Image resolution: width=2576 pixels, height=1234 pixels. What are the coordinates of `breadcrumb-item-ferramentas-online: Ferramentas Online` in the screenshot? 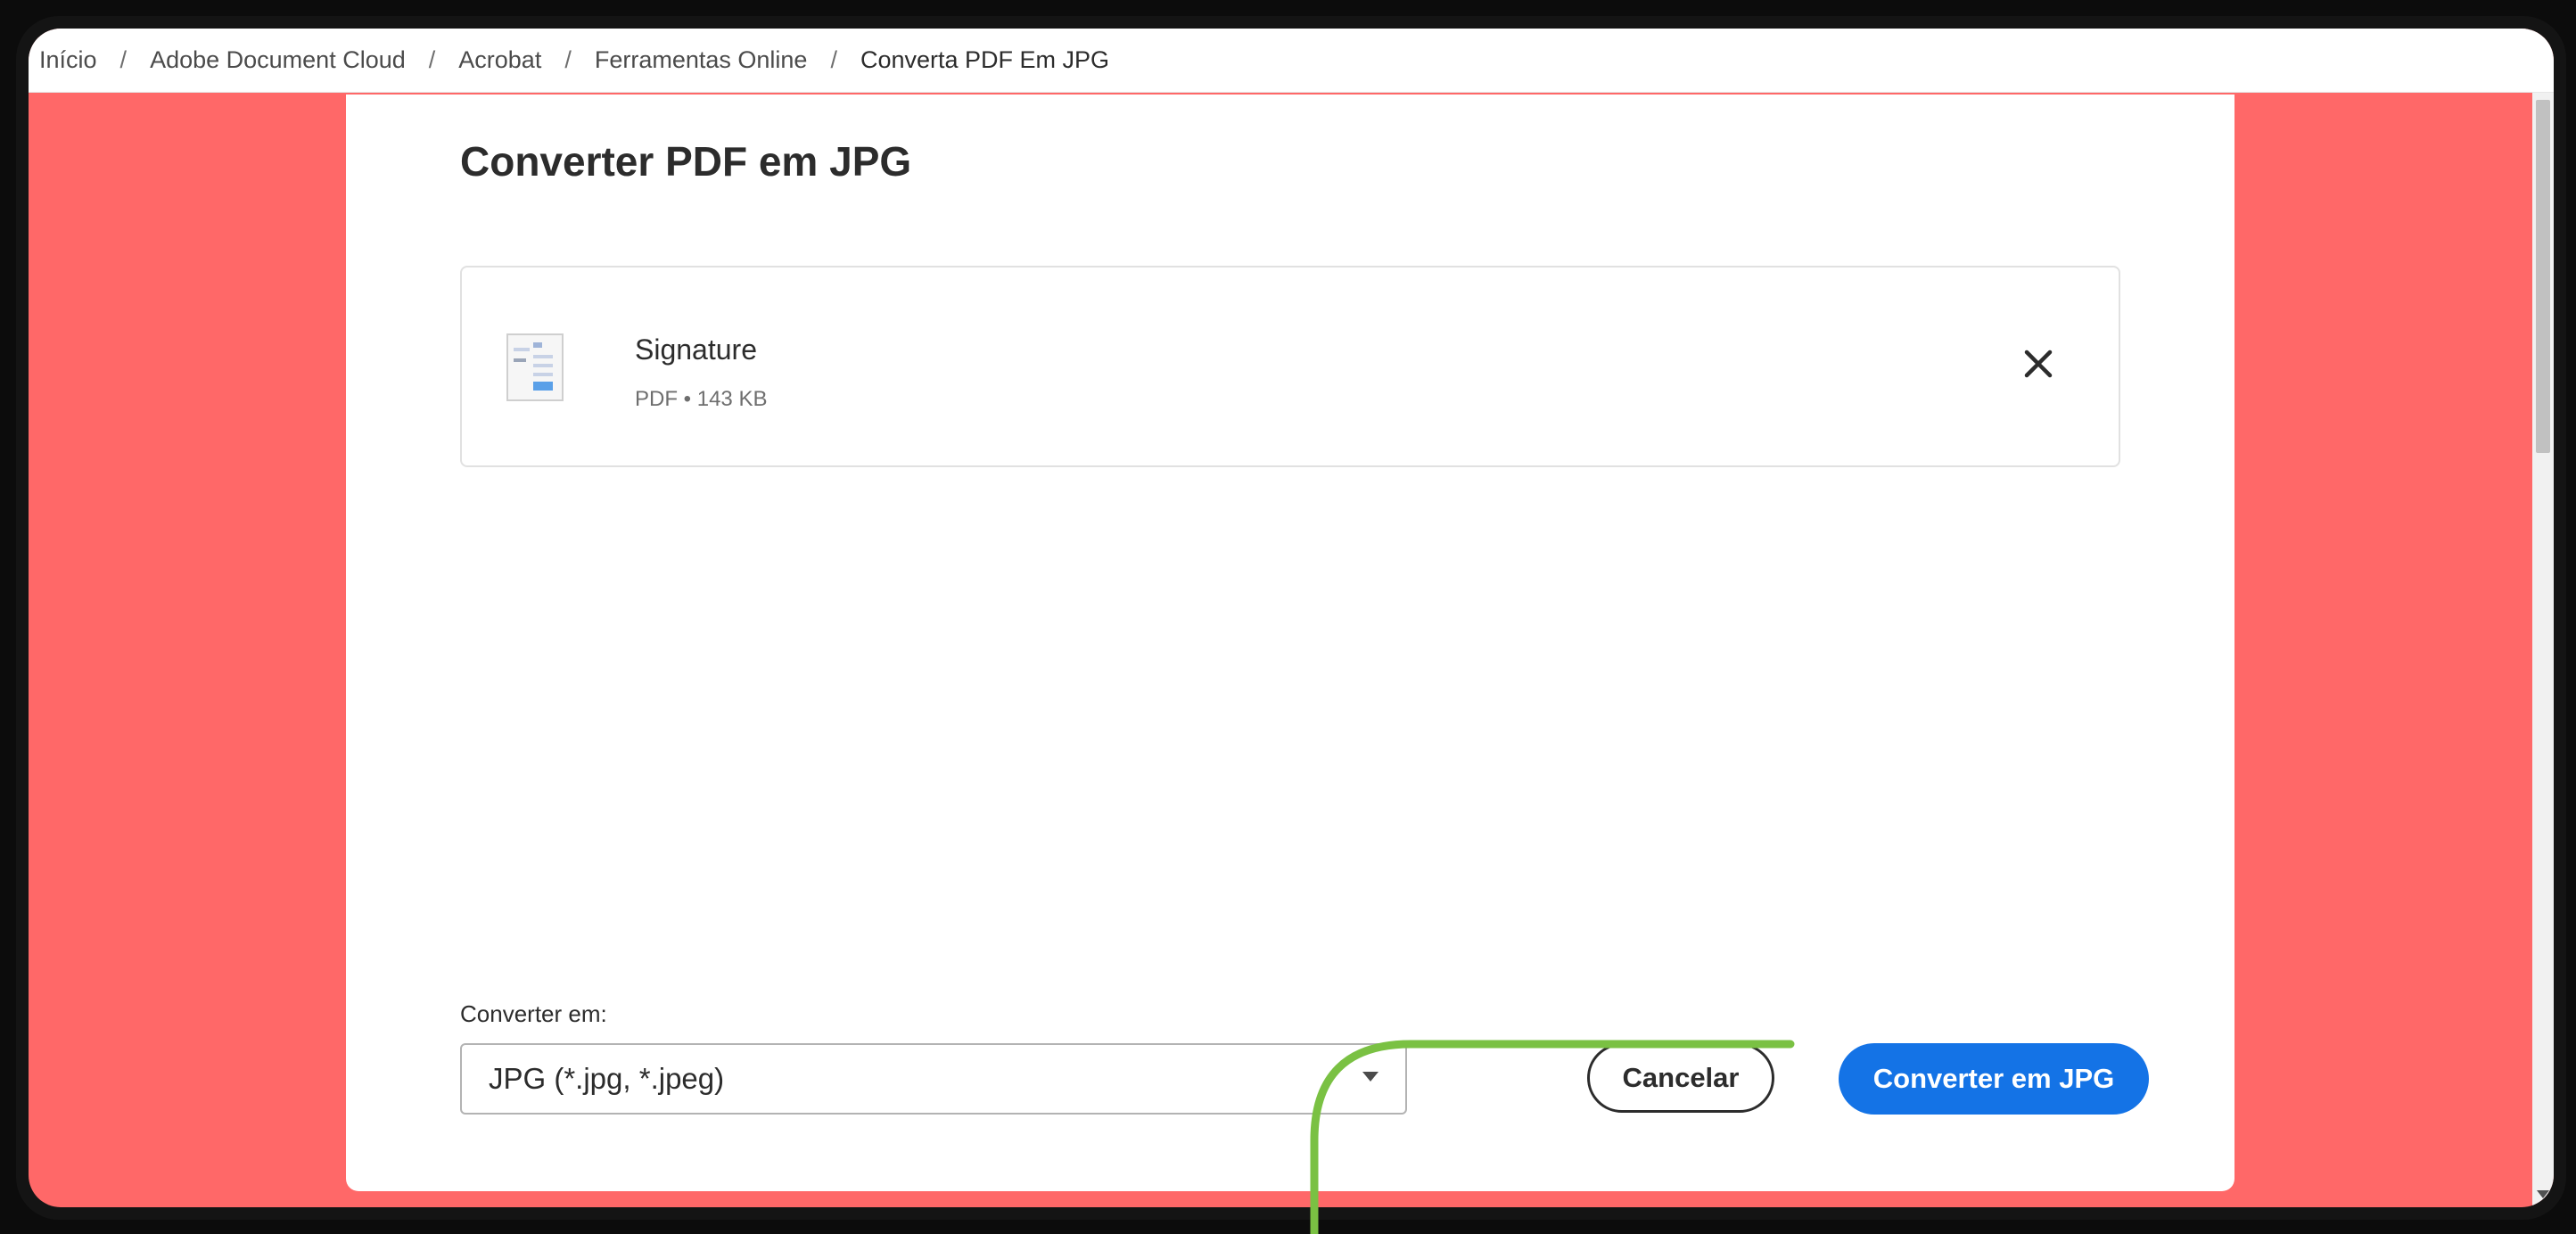 It's located at (701, 60).